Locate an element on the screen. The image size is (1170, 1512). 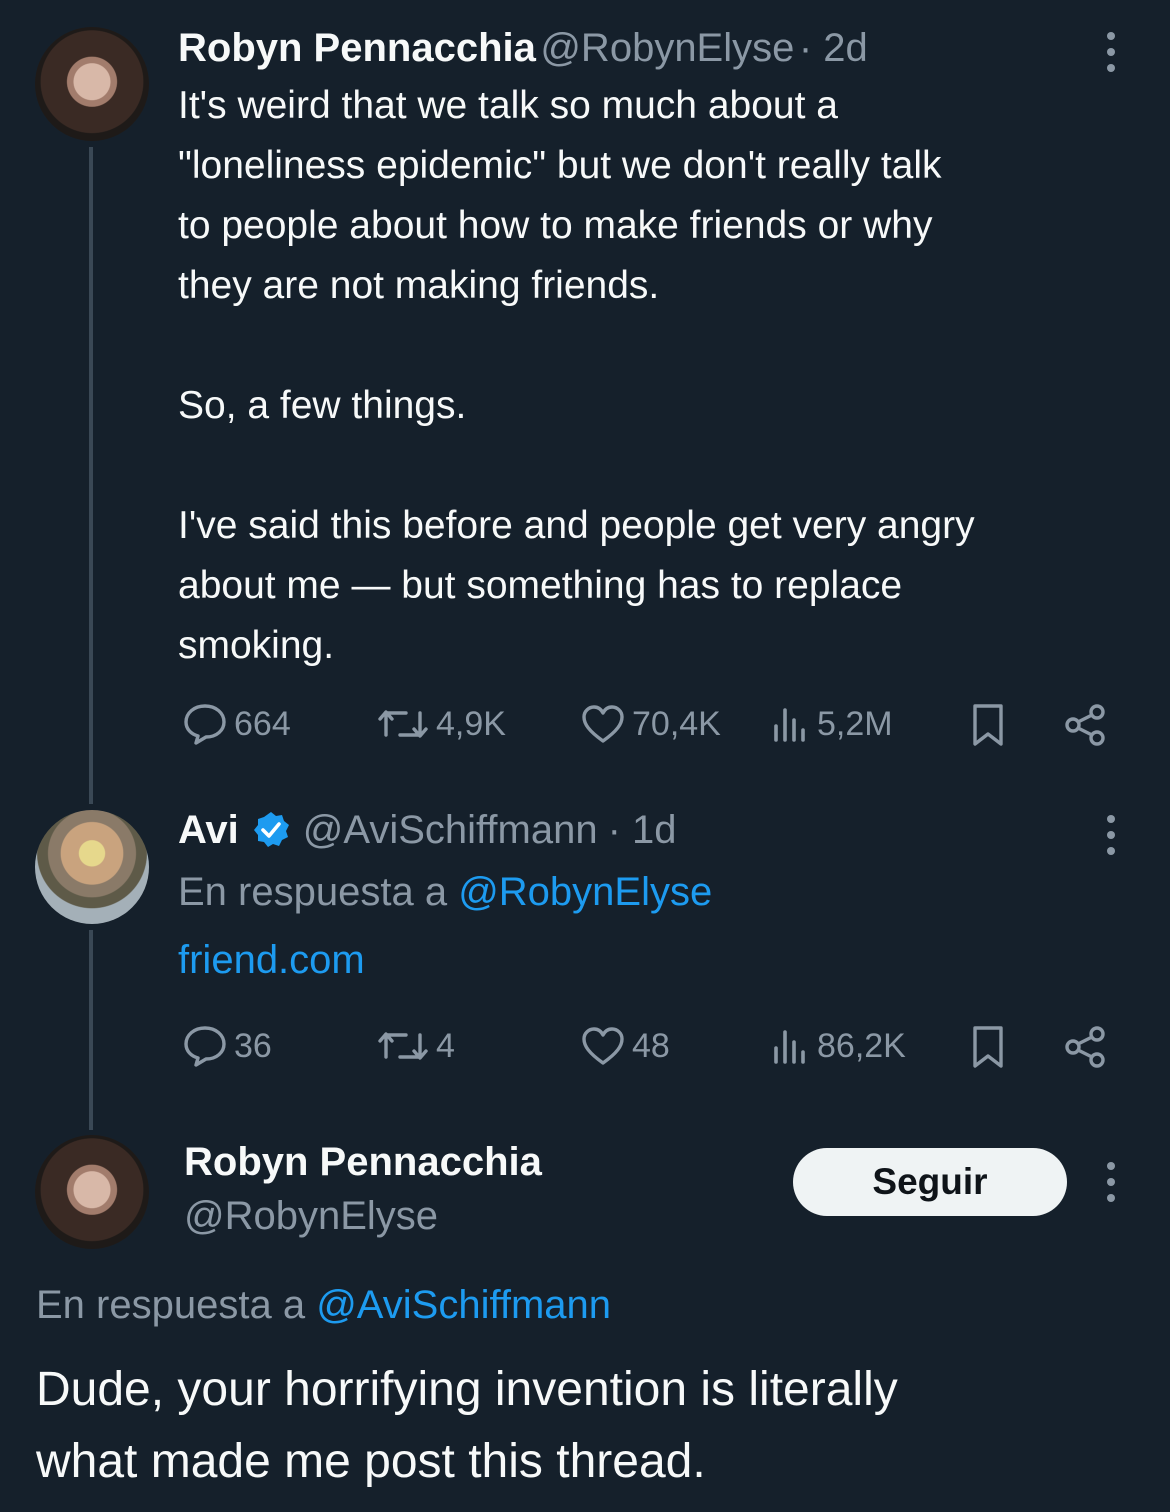
reply-button: 664 is located at coordinates (236, 724).